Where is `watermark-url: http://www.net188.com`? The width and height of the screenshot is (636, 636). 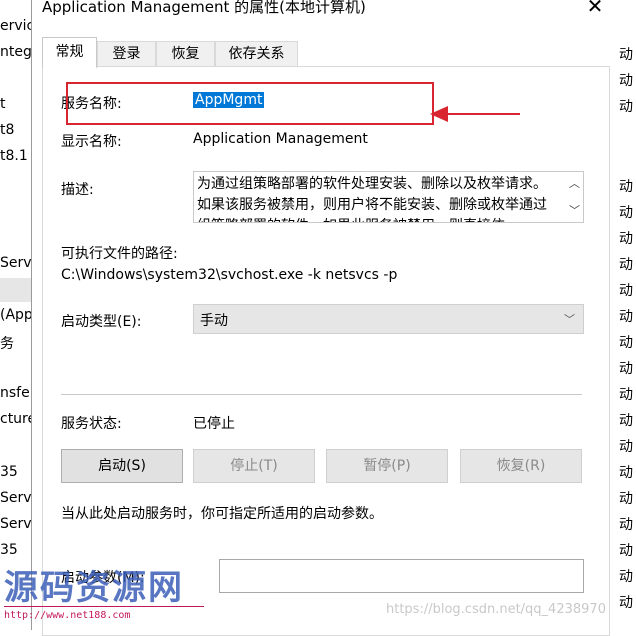 watermark-url: http://www.net188.com is located at coordinates (67, 615).